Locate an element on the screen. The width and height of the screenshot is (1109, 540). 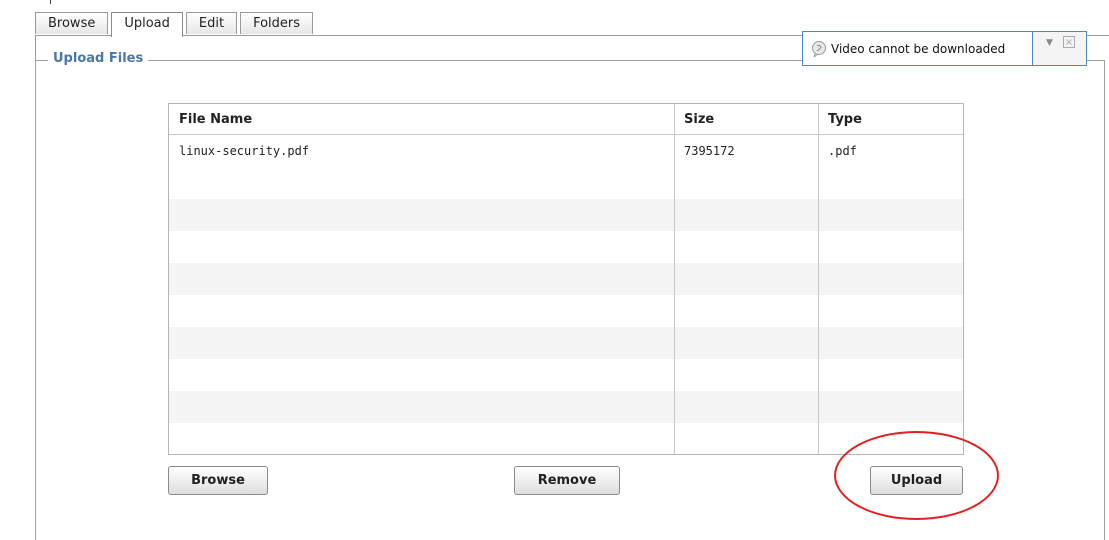
notification-text: Video cannot be downloaded is located at coordinates (918, 48).